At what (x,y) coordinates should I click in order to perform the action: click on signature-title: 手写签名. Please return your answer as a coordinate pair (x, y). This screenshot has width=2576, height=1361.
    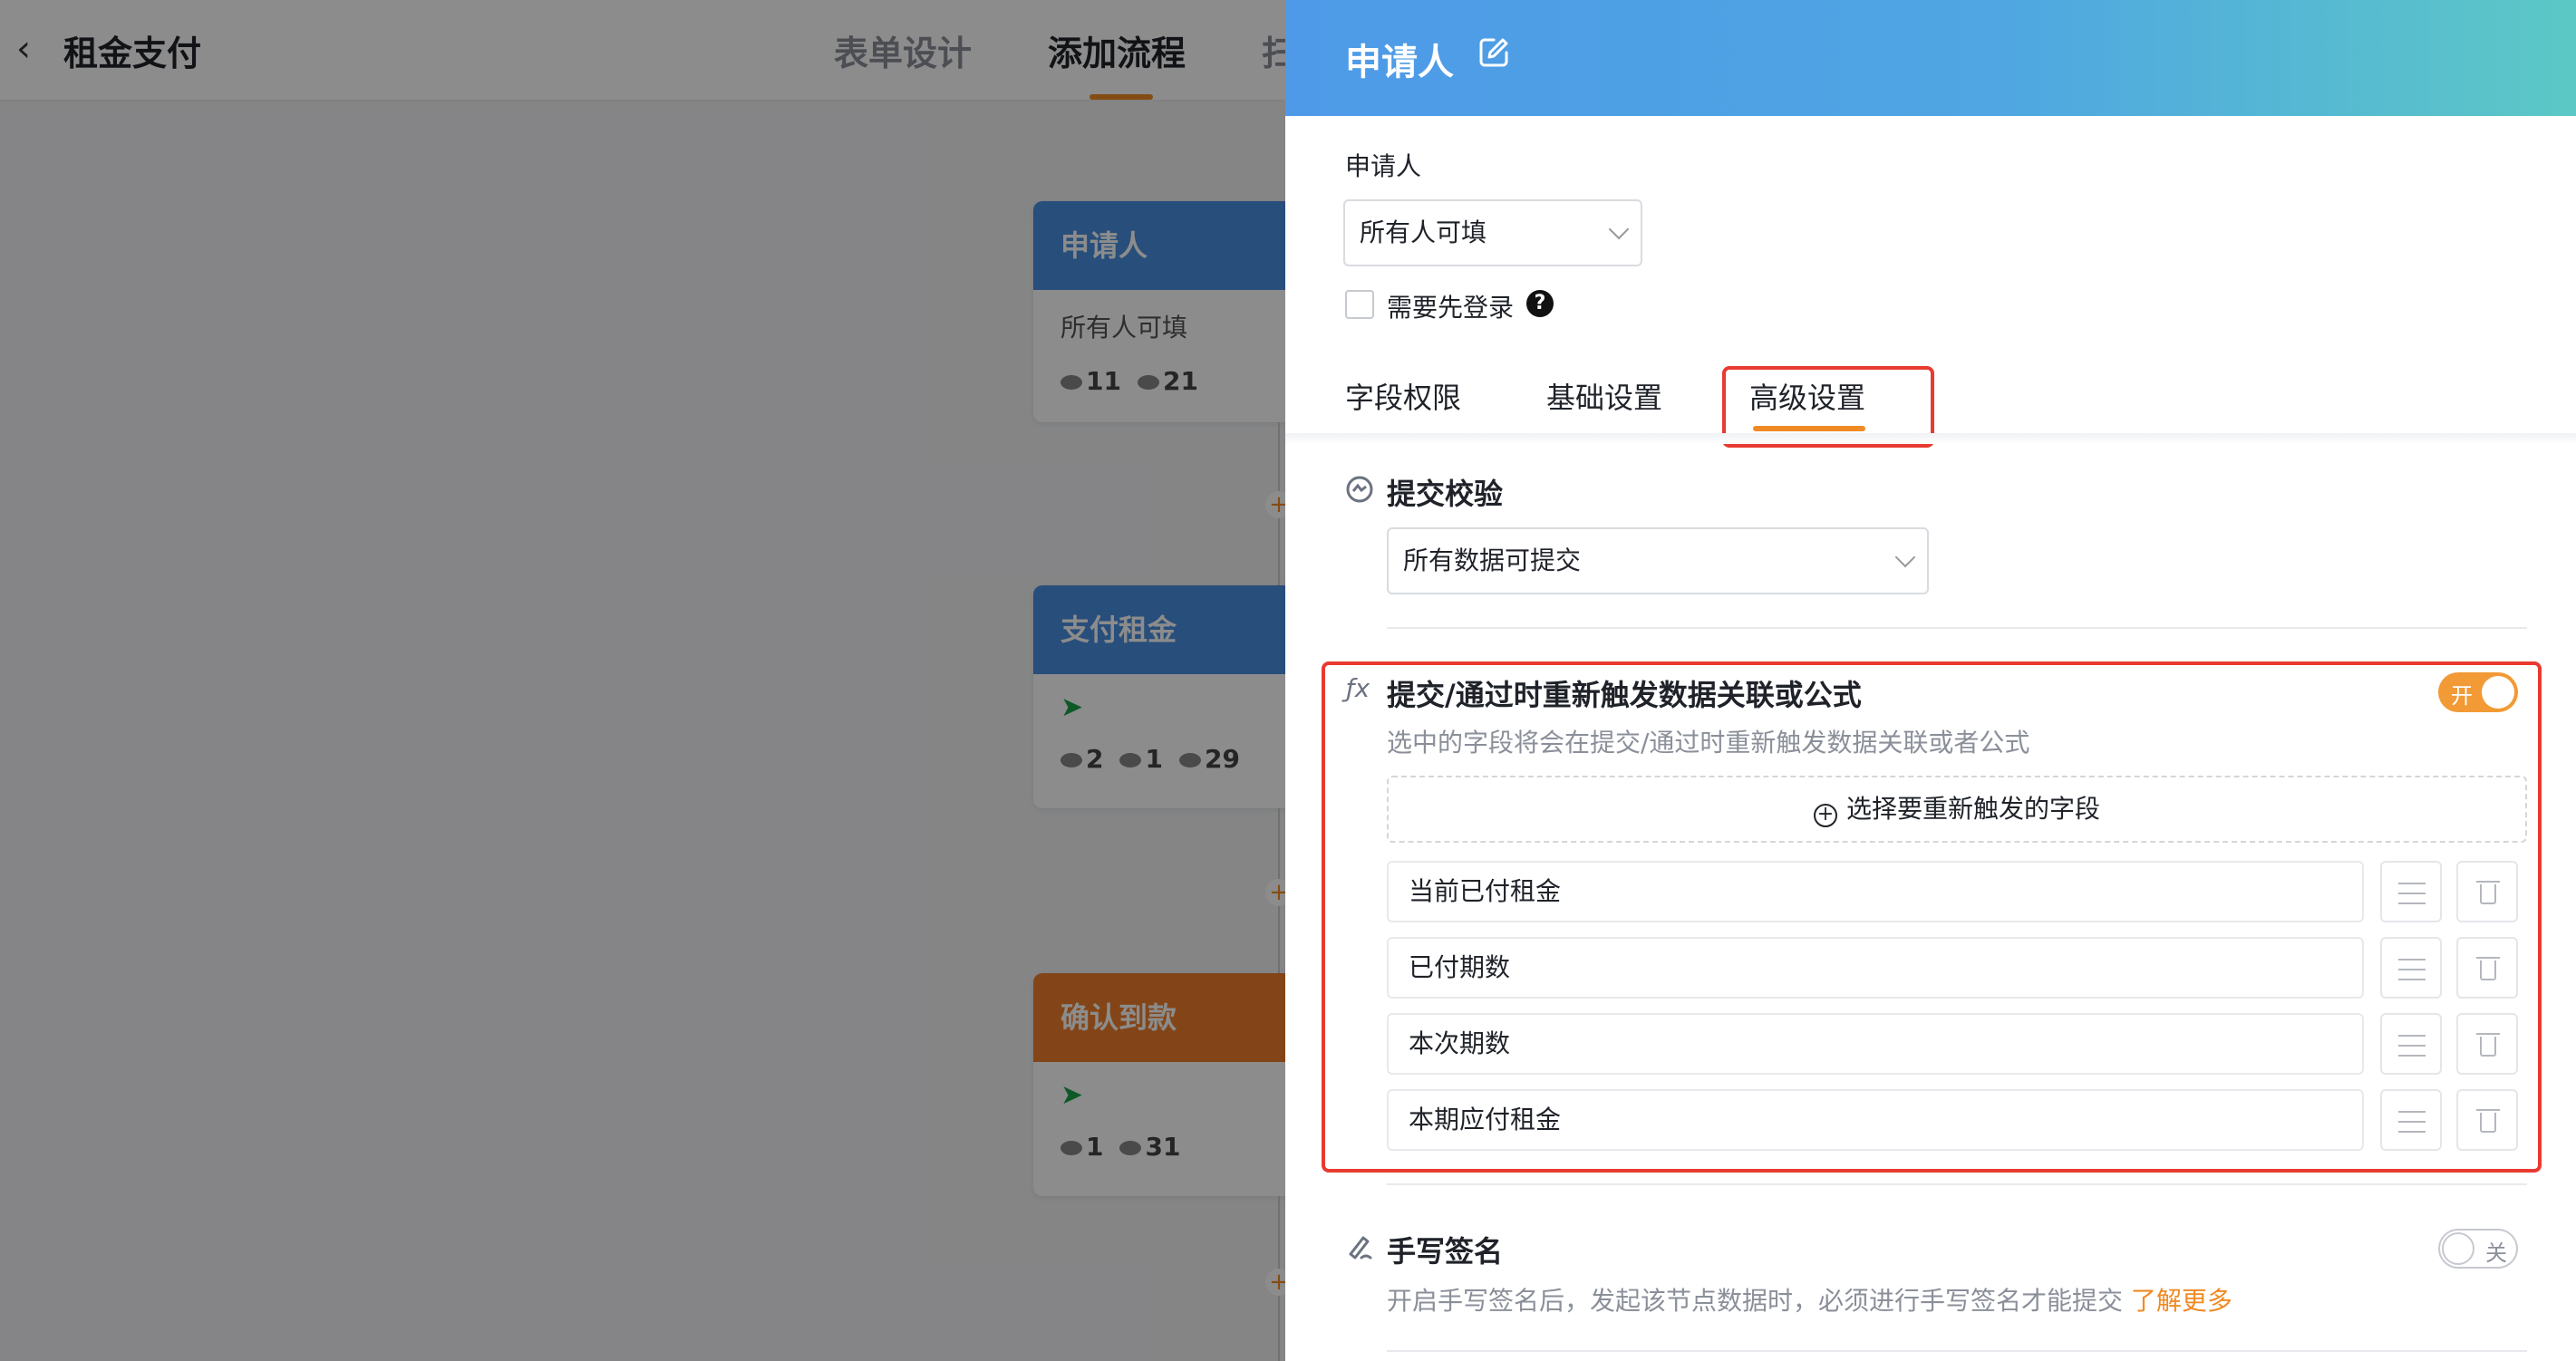
    Looking at the image, I should click on (1445, 1251).